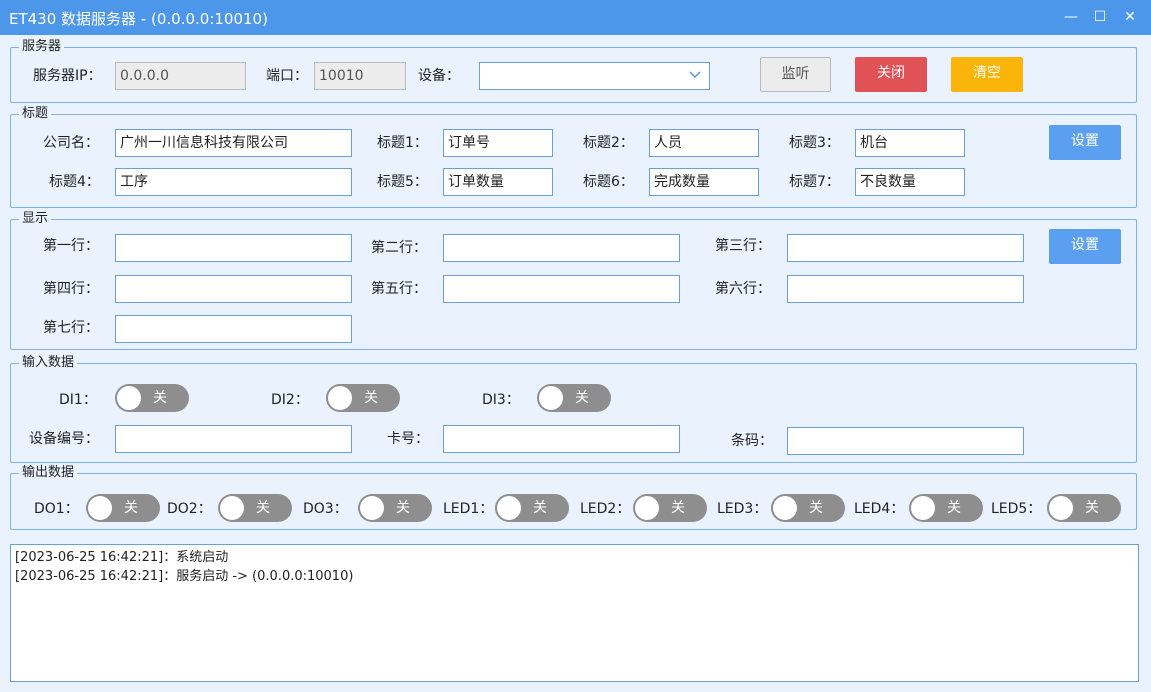 This screenshot has height=692, width=1151. I want to click on title2-field: 人员, so click(704, 143).